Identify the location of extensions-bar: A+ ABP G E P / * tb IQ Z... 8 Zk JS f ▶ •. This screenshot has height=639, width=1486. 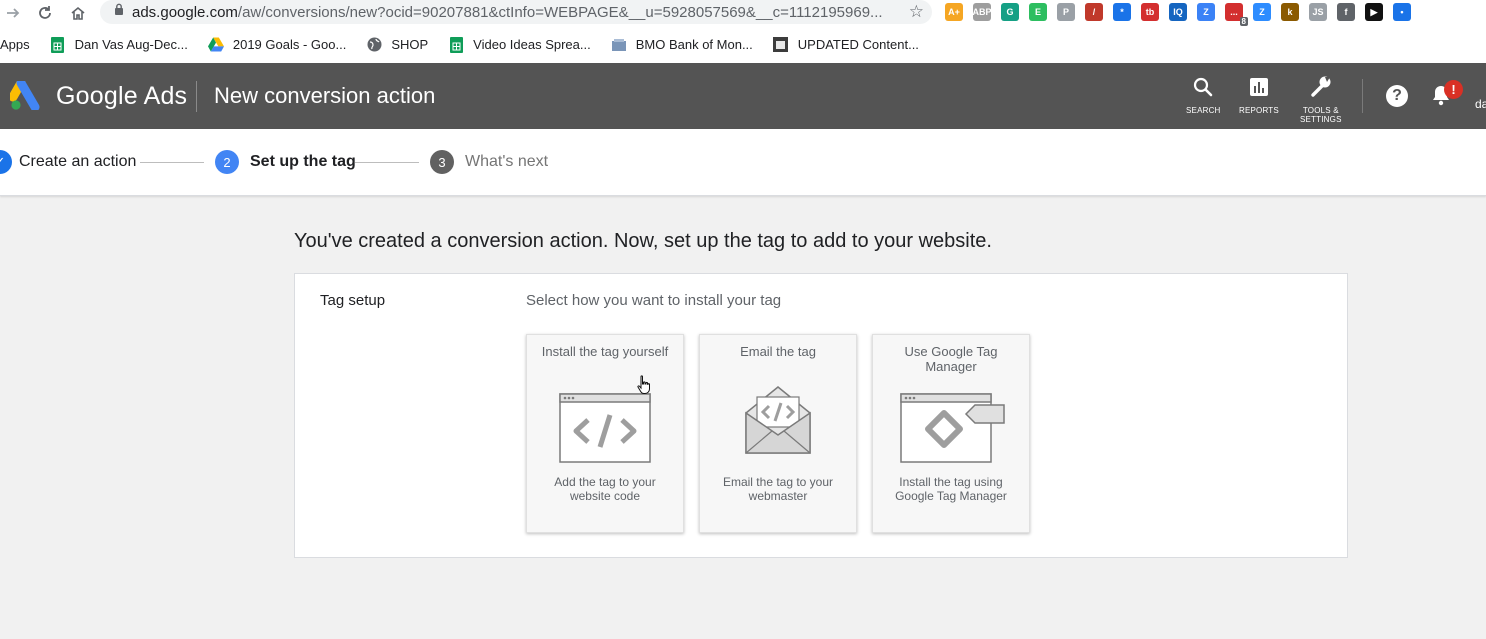
(1178, 14).